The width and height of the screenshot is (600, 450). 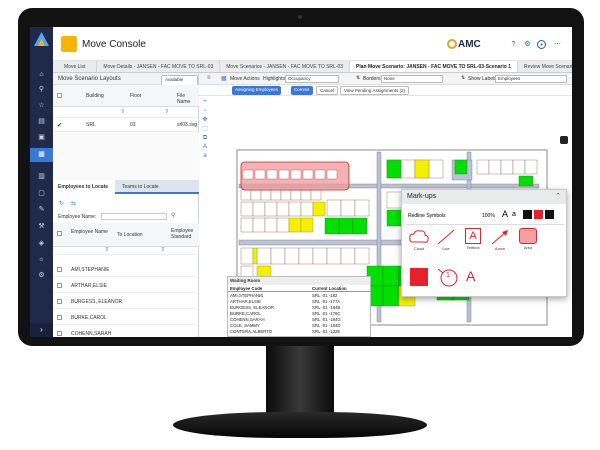 What do you see at coordinates (95, 96) in the screenshot?
I see `col-building: Building` at bounding box center [95, 96].